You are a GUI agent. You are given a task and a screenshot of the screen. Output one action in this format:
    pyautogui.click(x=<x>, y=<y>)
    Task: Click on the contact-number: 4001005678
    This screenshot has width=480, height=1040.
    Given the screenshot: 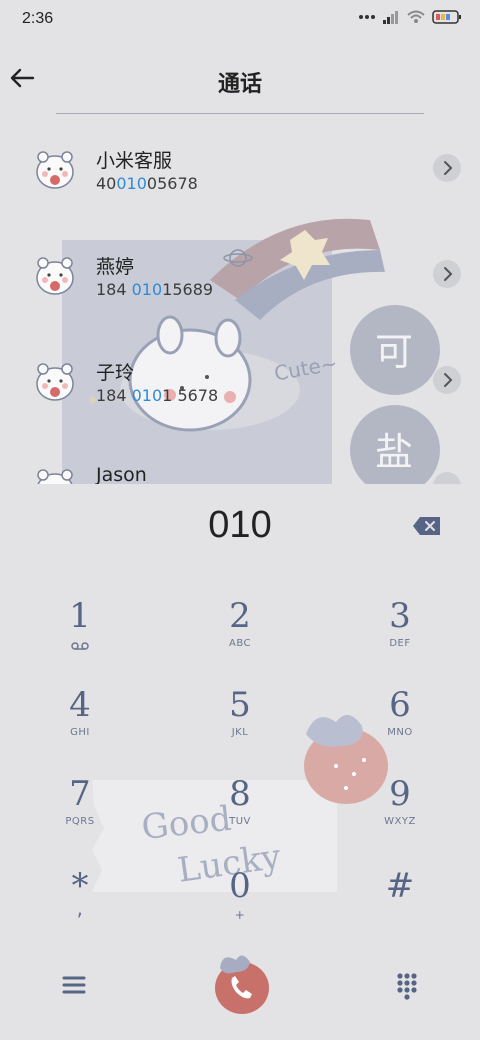 What is the action you would take?
    pyautogui.click(x=147, y=183)
    